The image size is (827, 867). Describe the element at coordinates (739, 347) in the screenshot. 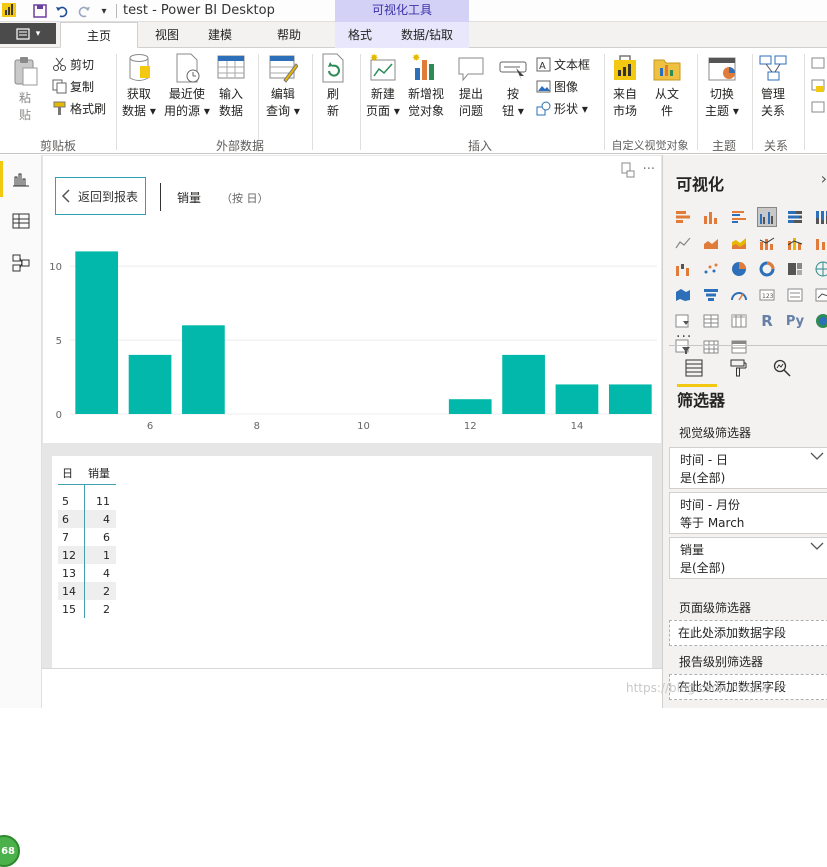

I see `custom-table-icon` at that location.